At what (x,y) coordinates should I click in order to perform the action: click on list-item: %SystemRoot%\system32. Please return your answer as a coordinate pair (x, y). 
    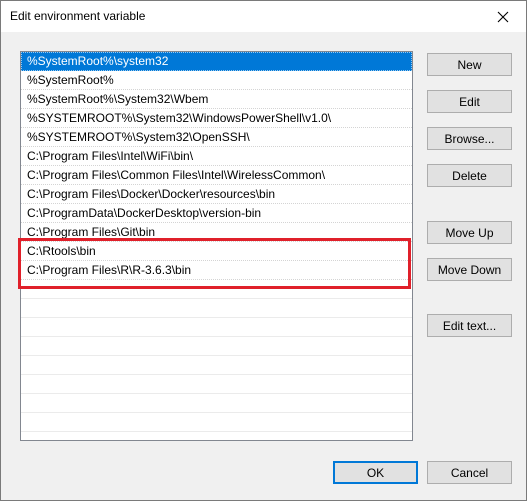
    Looking at the image, I should click on (216, 61).